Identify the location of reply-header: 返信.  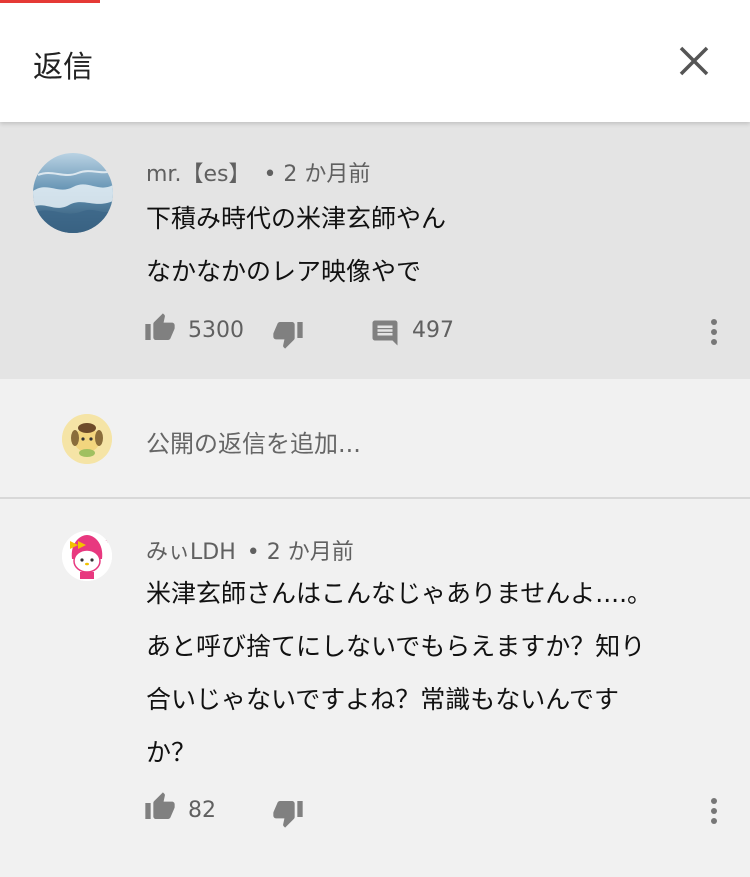
(375, 61).